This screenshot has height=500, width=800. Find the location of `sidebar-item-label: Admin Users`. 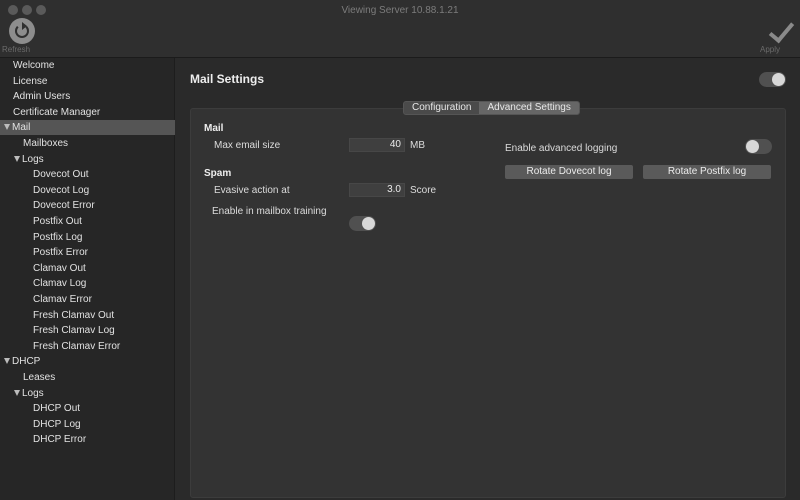

sidebar-item-label: Admin Users is located at coordinates (42, 97).